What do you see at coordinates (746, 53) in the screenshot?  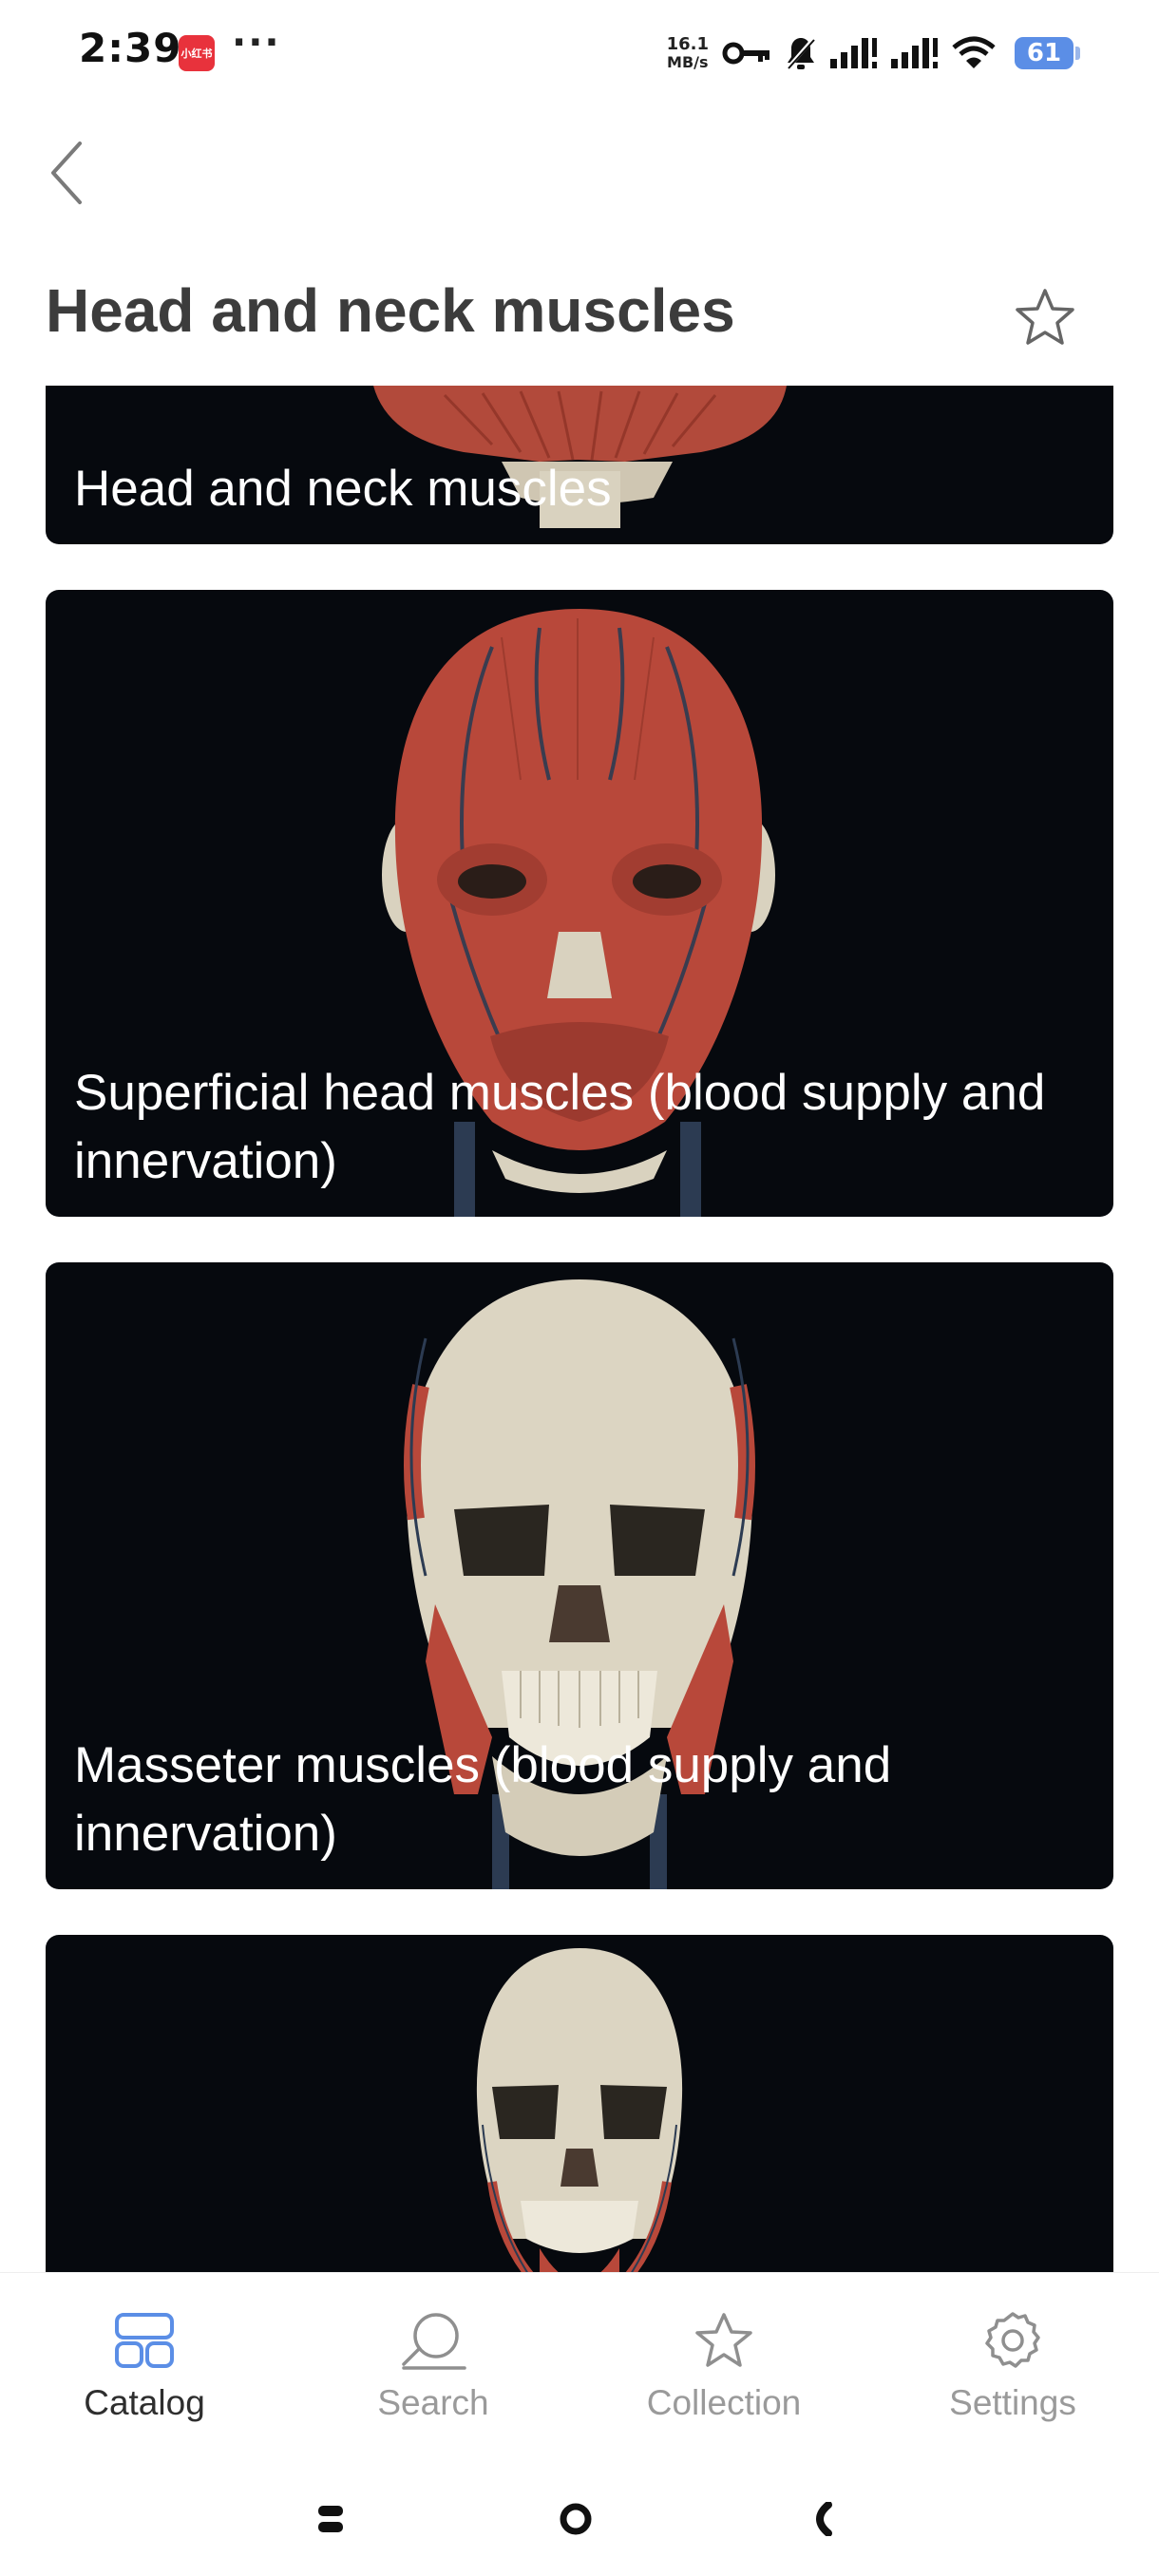 I see `key-icon` at bounding box center [746, 53].